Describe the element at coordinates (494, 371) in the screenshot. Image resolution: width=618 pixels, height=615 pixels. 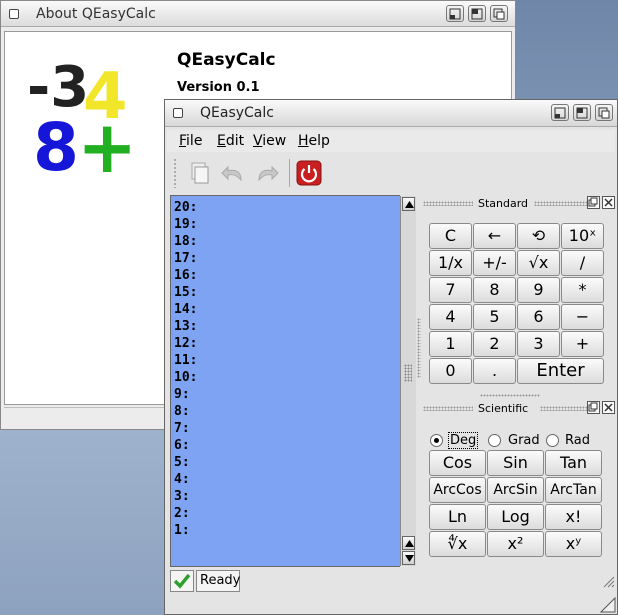
I see `key-decimal: .` at that location.